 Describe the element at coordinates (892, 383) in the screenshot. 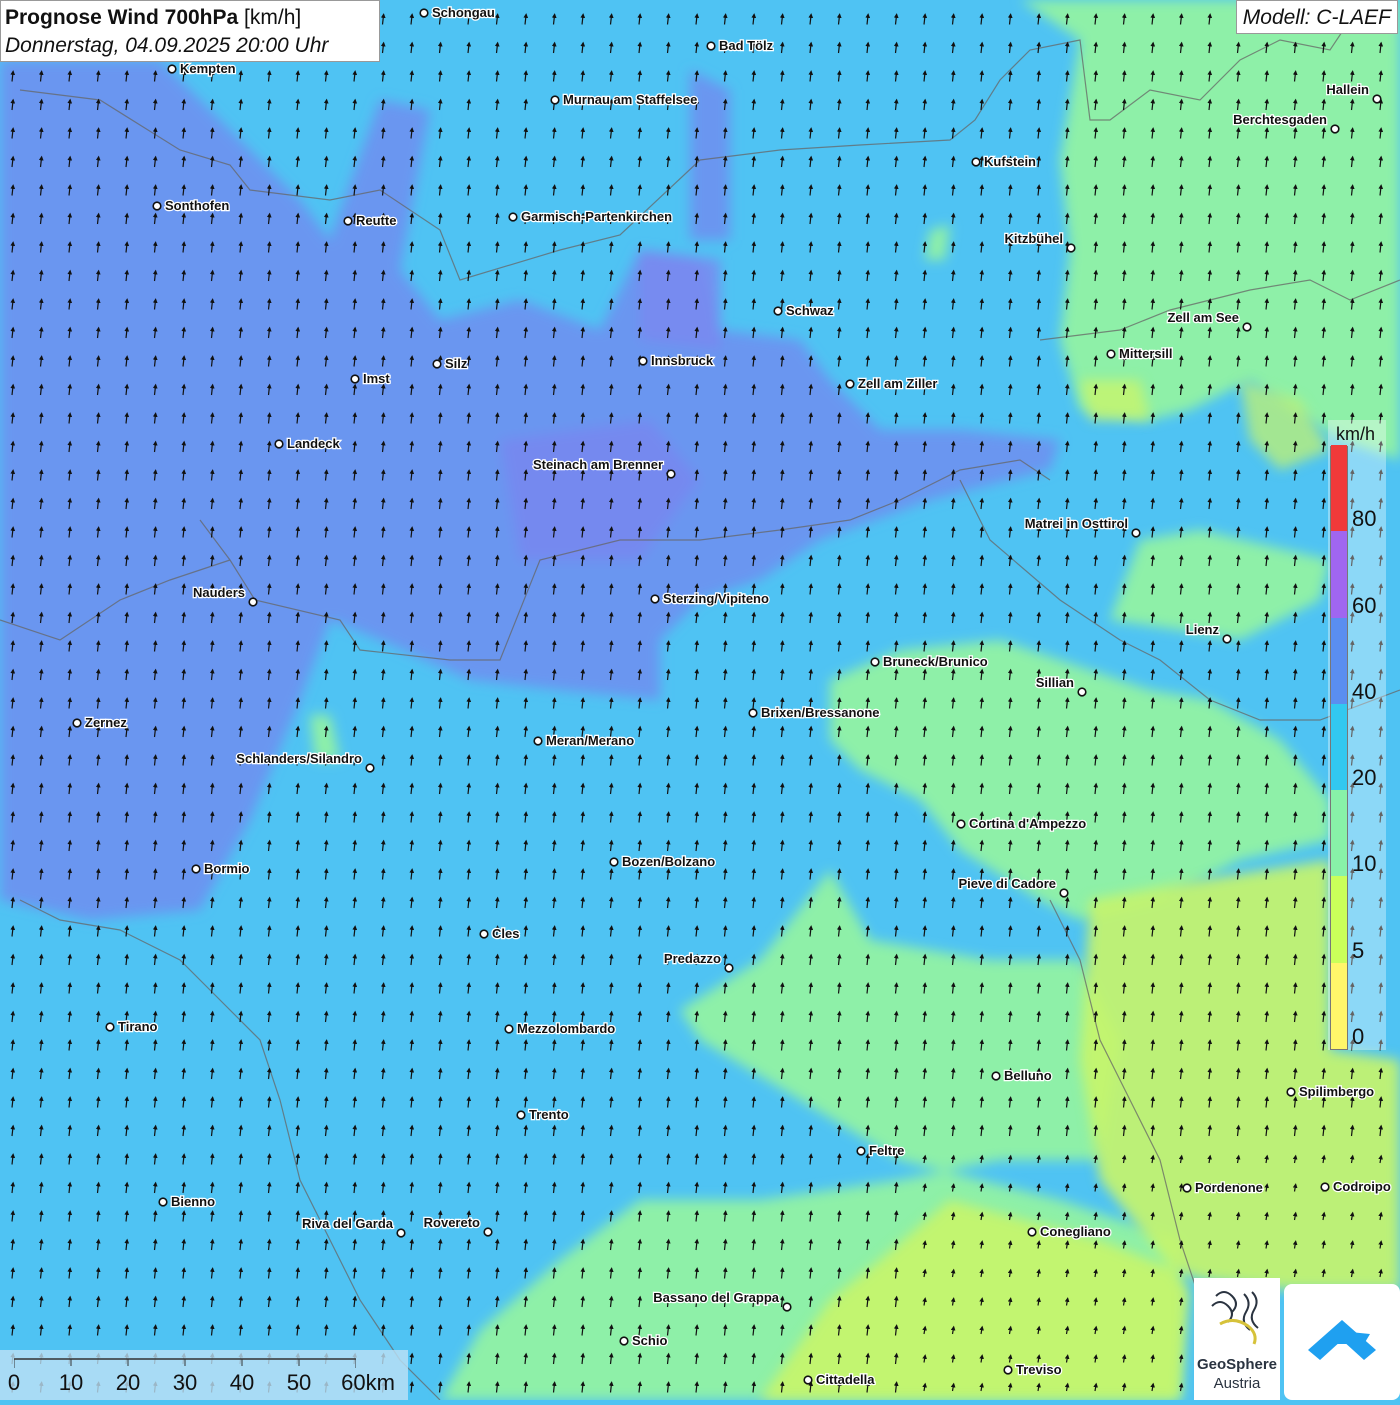

I see `place-marker: Zell am Ziller` at that location.